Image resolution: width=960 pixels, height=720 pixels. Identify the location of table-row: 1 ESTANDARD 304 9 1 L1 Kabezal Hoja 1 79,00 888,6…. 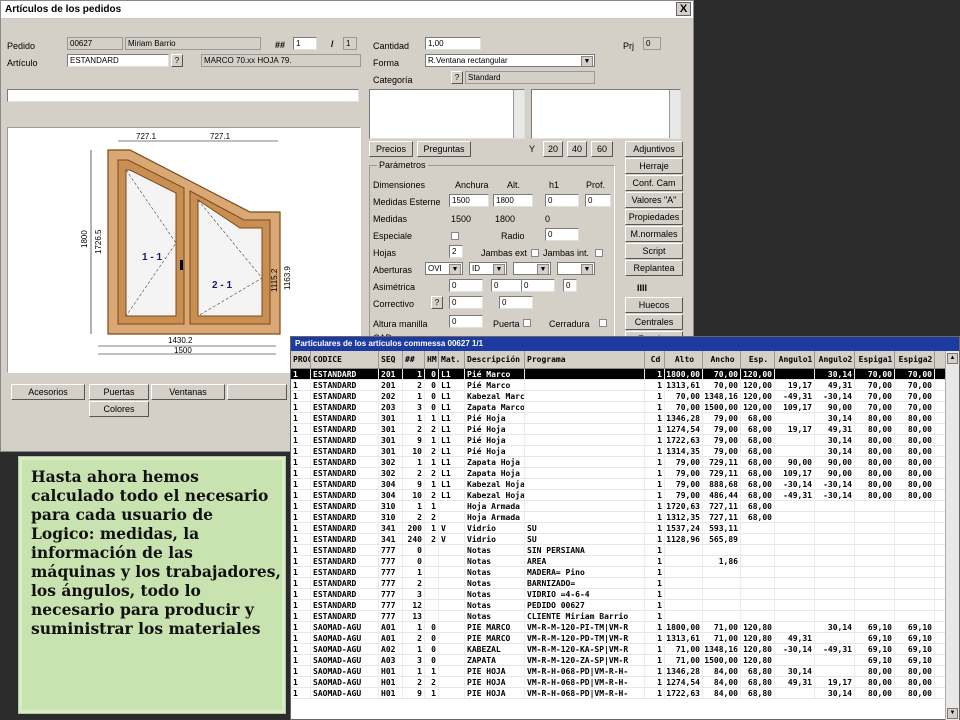
(619, 484).